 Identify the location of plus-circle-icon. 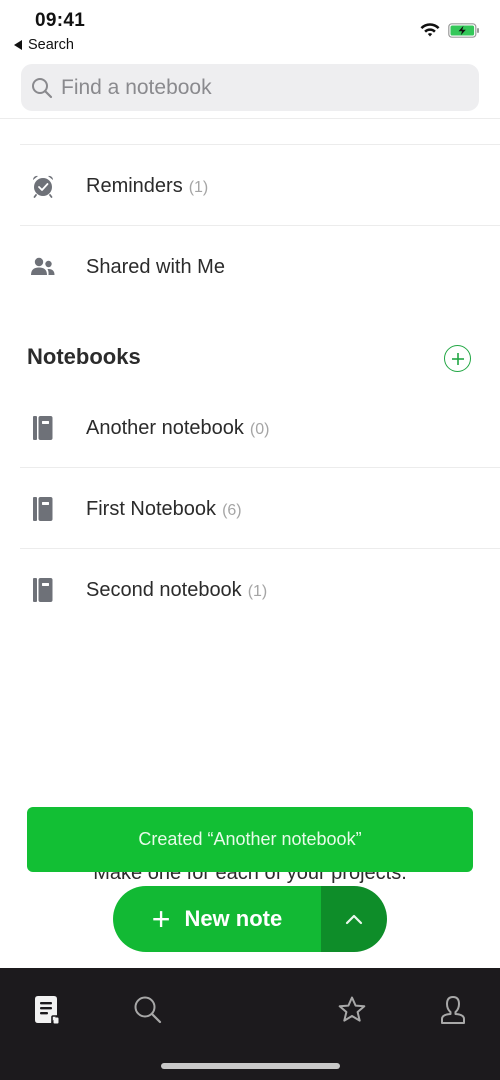
(457, 358).